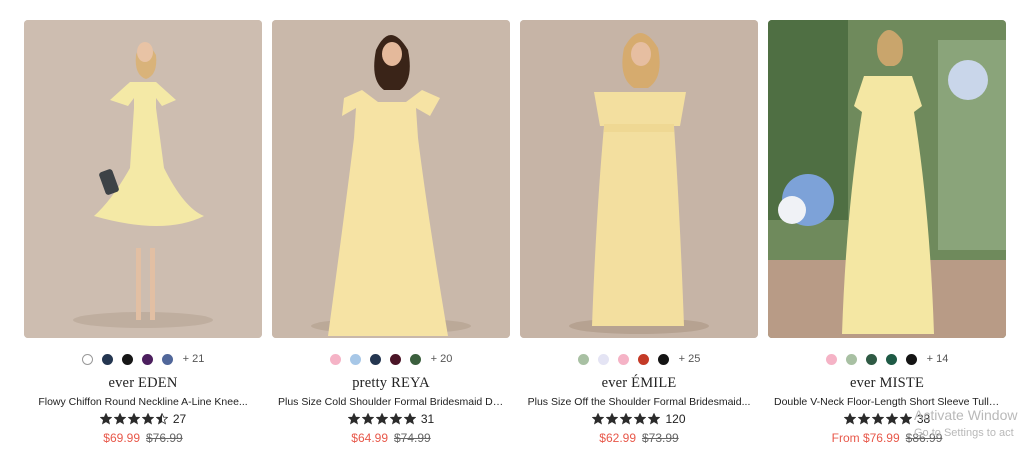  I want to click on more-colors-link: + 20, so click(442, 359).